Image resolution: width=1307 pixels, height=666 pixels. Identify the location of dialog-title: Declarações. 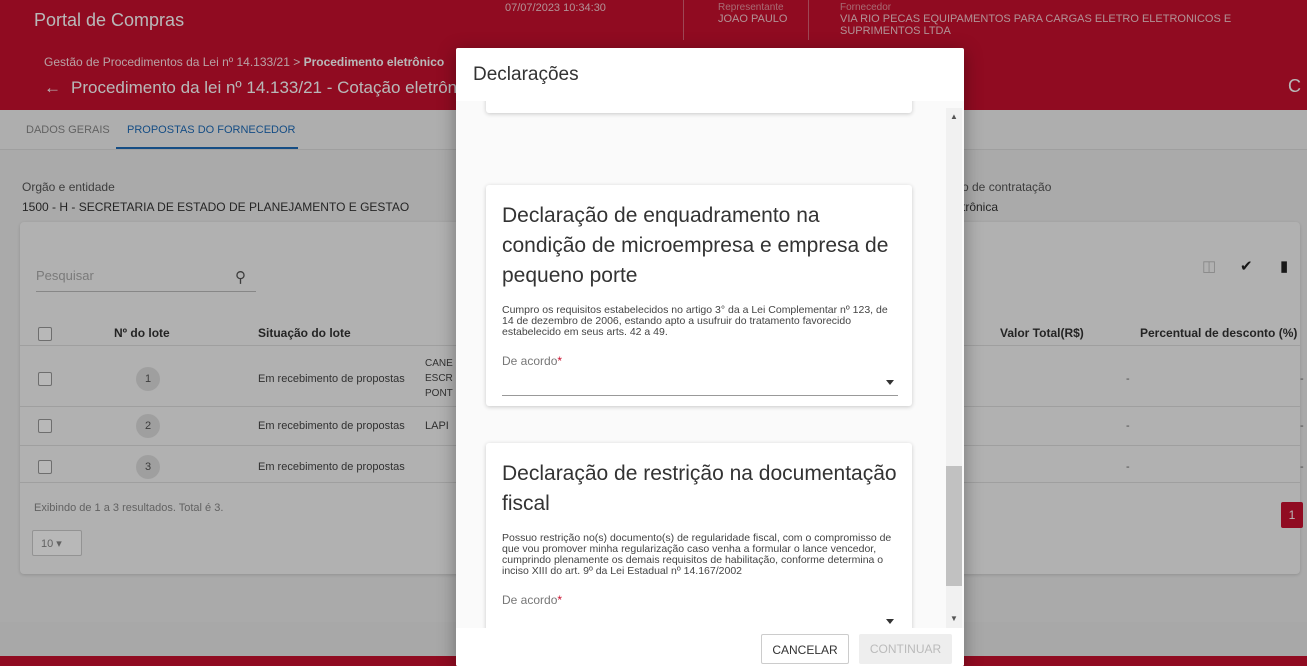
(526, 74).